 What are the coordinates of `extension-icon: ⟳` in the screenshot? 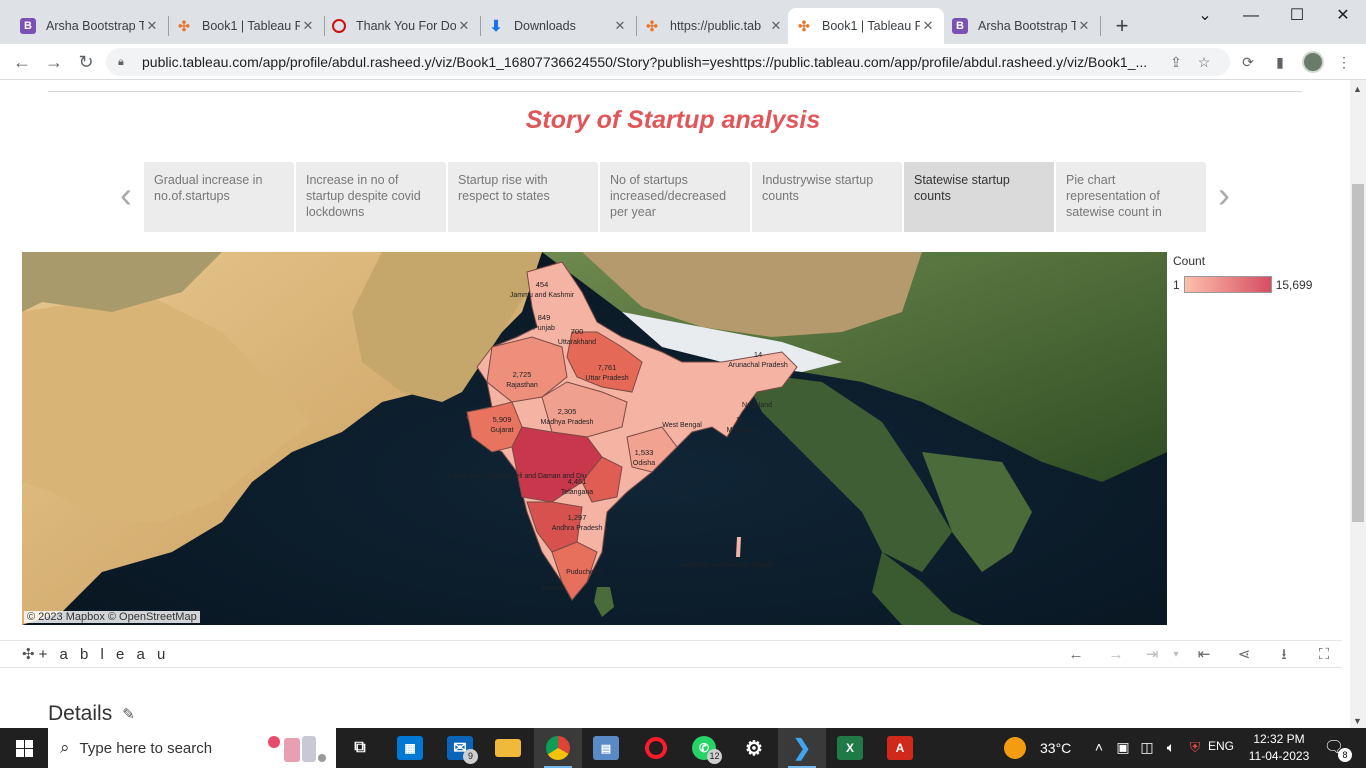 It's located at (1248, 62).